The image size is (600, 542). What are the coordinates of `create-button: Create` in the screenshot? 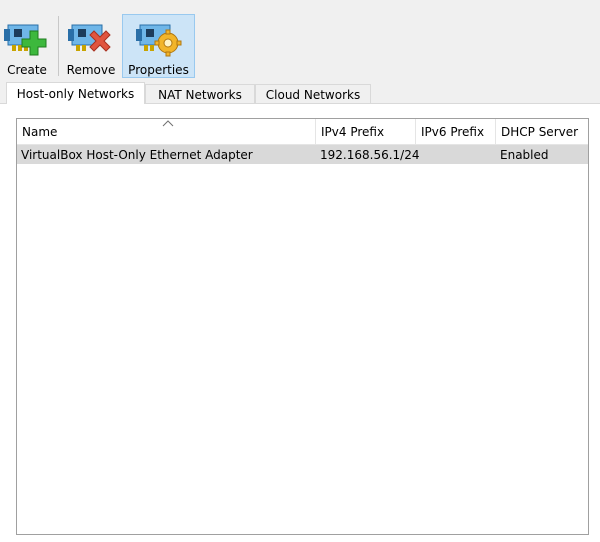 It's located at (27, 46).